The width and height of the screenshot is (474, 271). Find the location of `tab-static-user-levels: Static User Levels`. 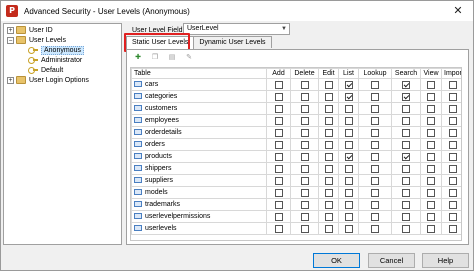

tab-static-user-levels: Static User Levels is located at coordinates (160, 42).